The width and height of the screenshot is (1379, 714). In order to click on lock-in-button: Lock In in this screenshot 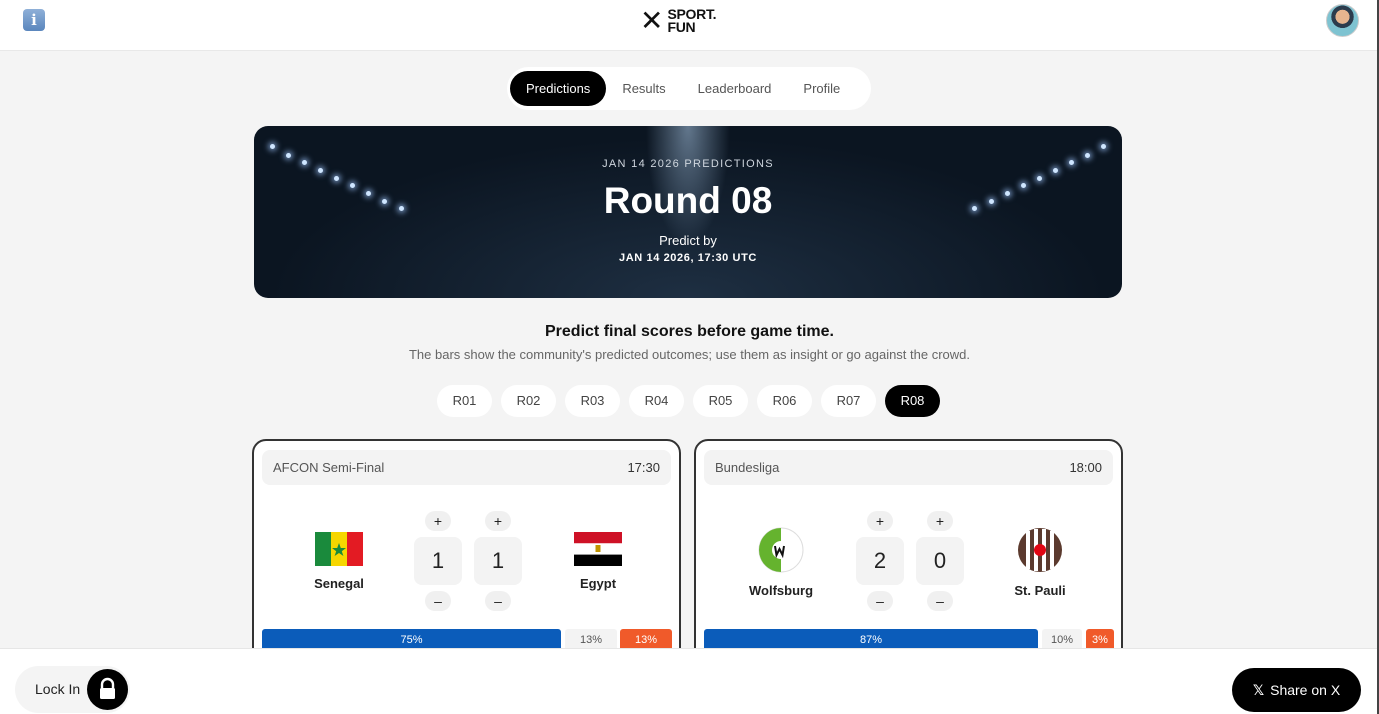, I will do `click(72, 689)`.